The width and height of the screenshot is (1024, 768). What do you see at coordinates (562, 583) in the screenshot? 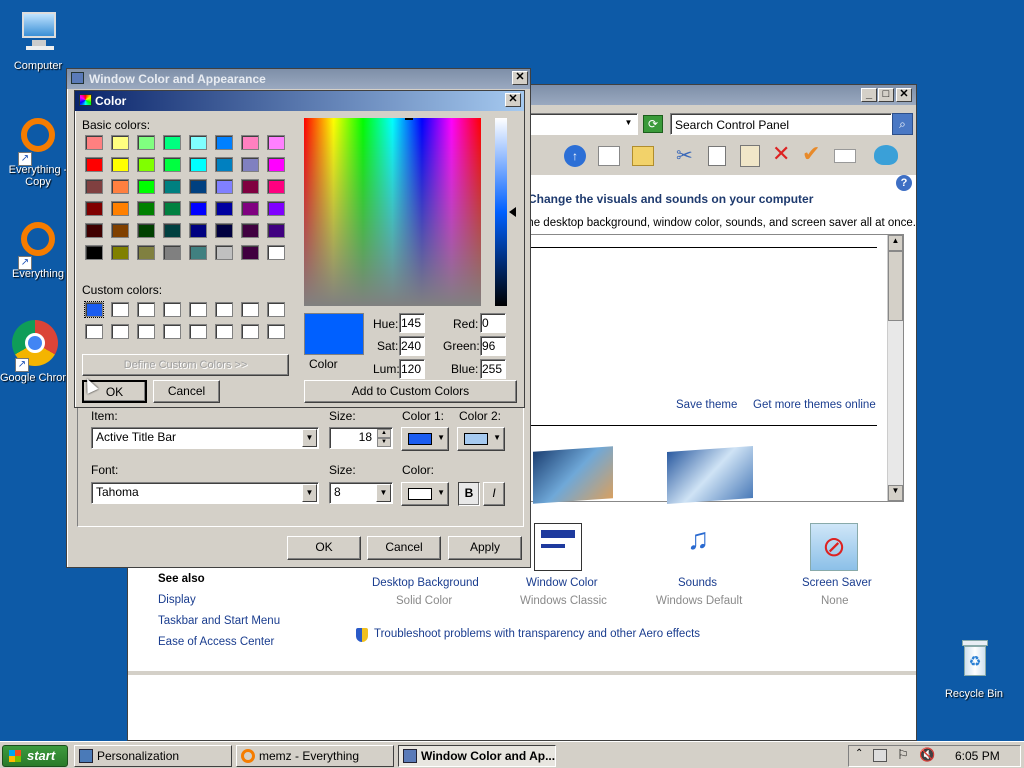
I see `window-color-link: Window Color` at bounding box center [562, 583].